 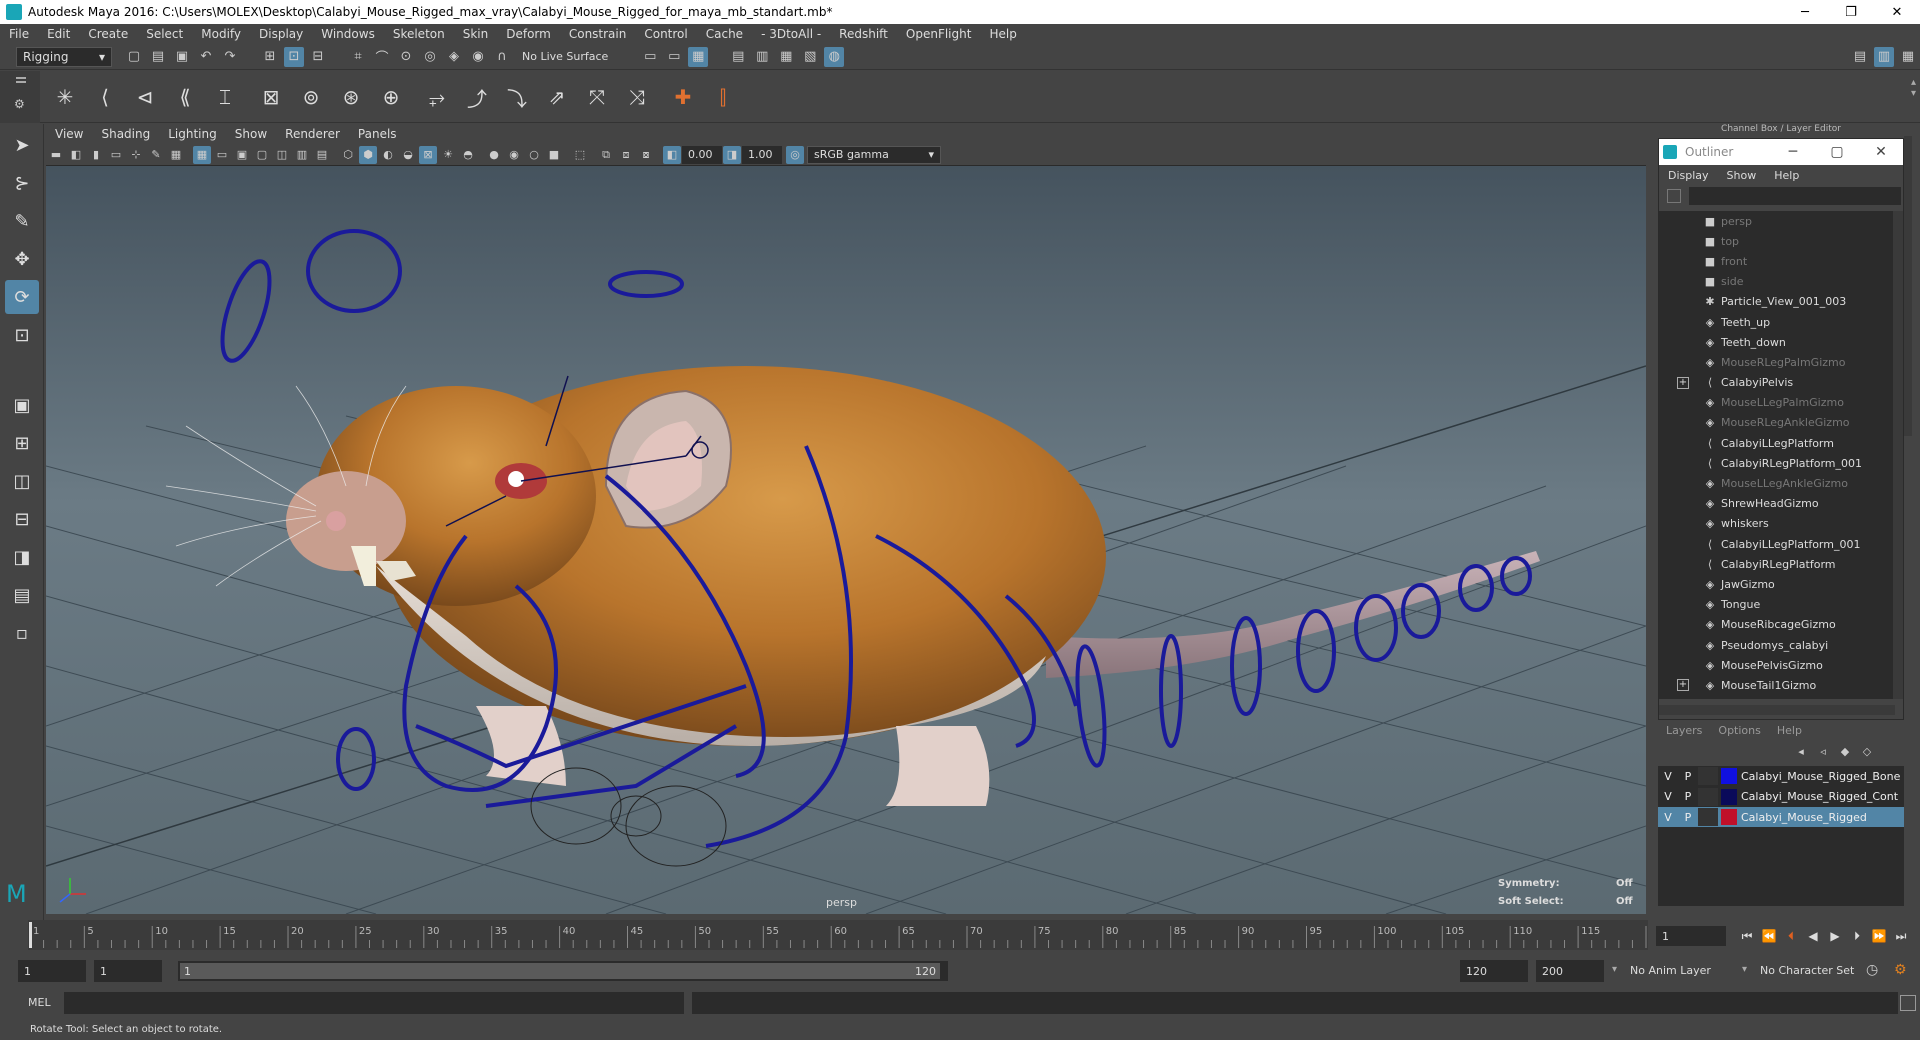 What do you see at coordinates (1807, 970) in the screenshot?
I see `character-set-dropdown: No Character Set` at bounding box center [1807, 970].